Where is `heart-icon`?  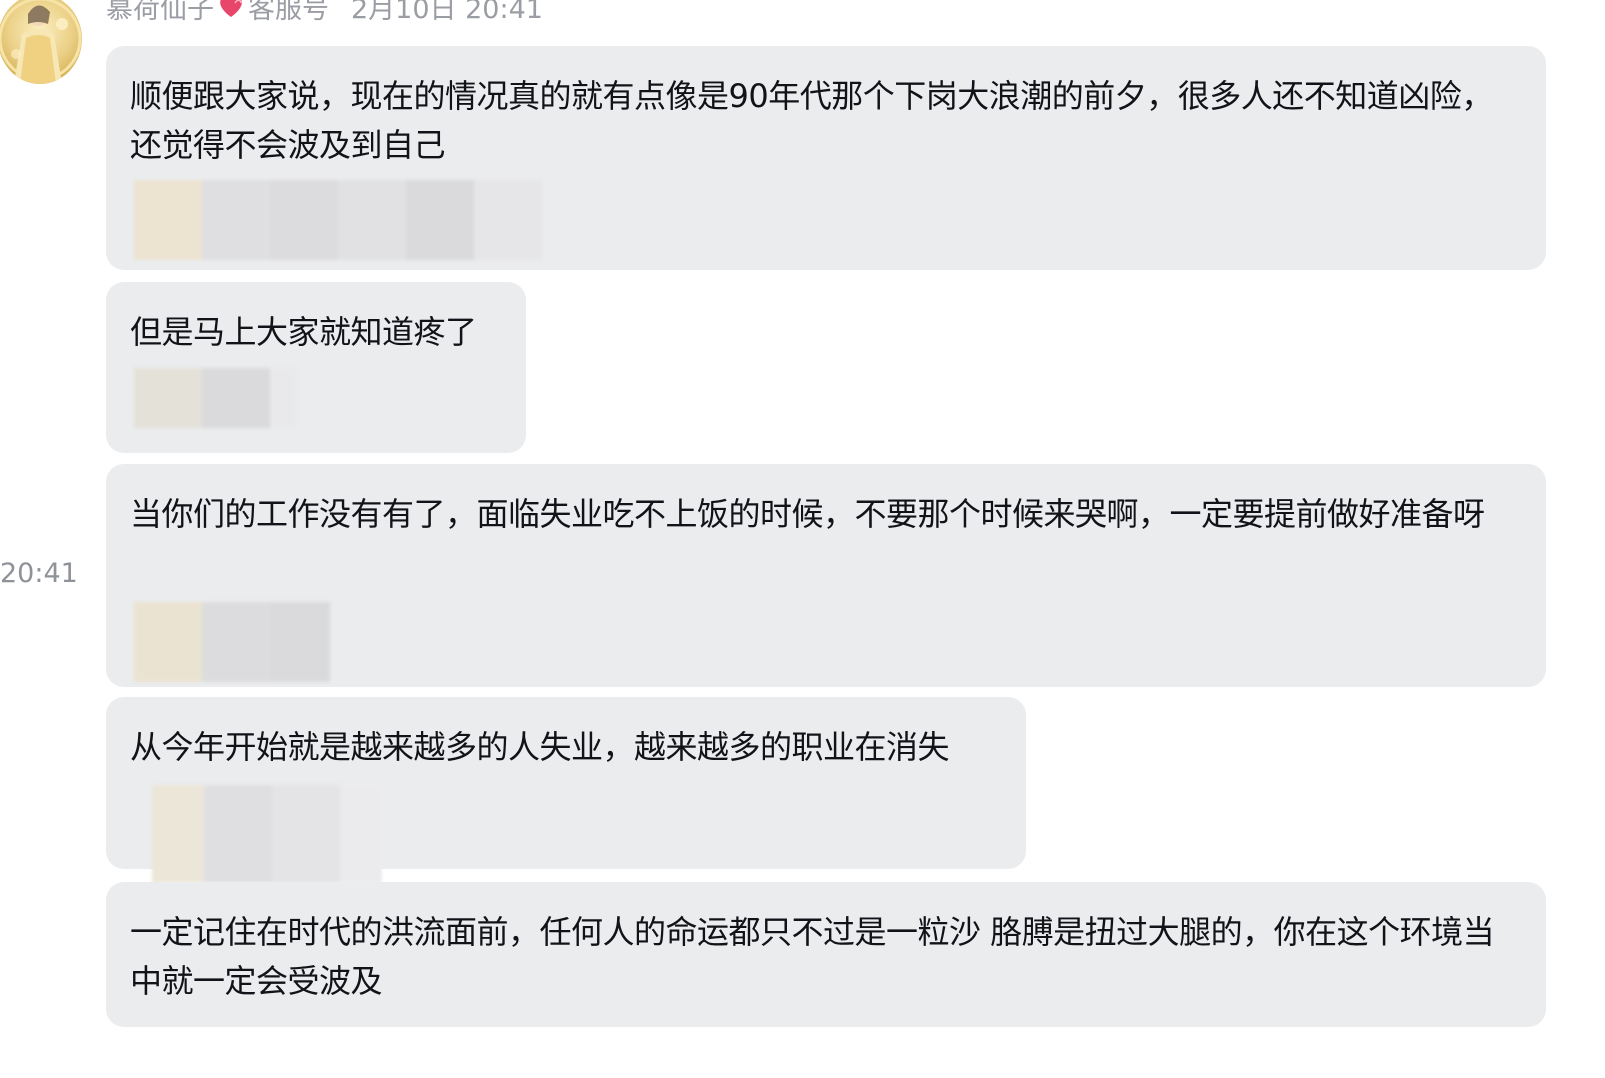 heart-icon is located at coordinates (231, 8).